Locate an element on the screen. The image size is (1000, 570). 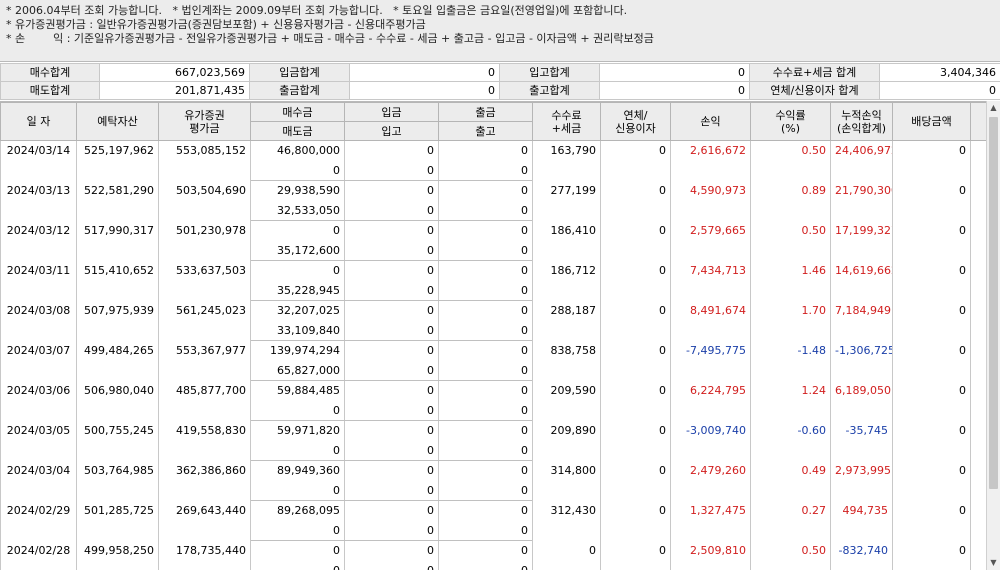
cell-sell: 35,172,600 is located at coordinates (297, 251).